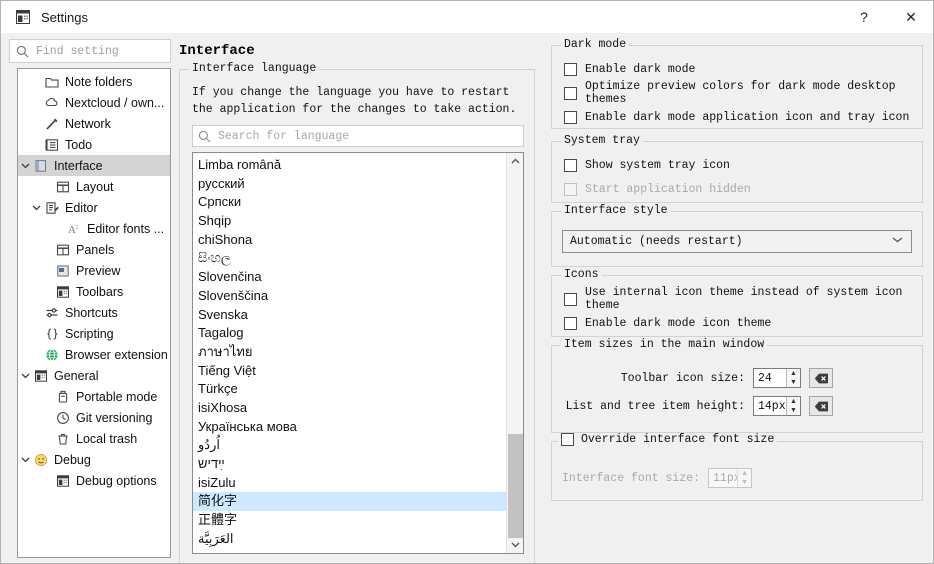 The width and height of the screenshot is (934, 564). I want to click on language-list-item: chiShona, so click(349, 240).